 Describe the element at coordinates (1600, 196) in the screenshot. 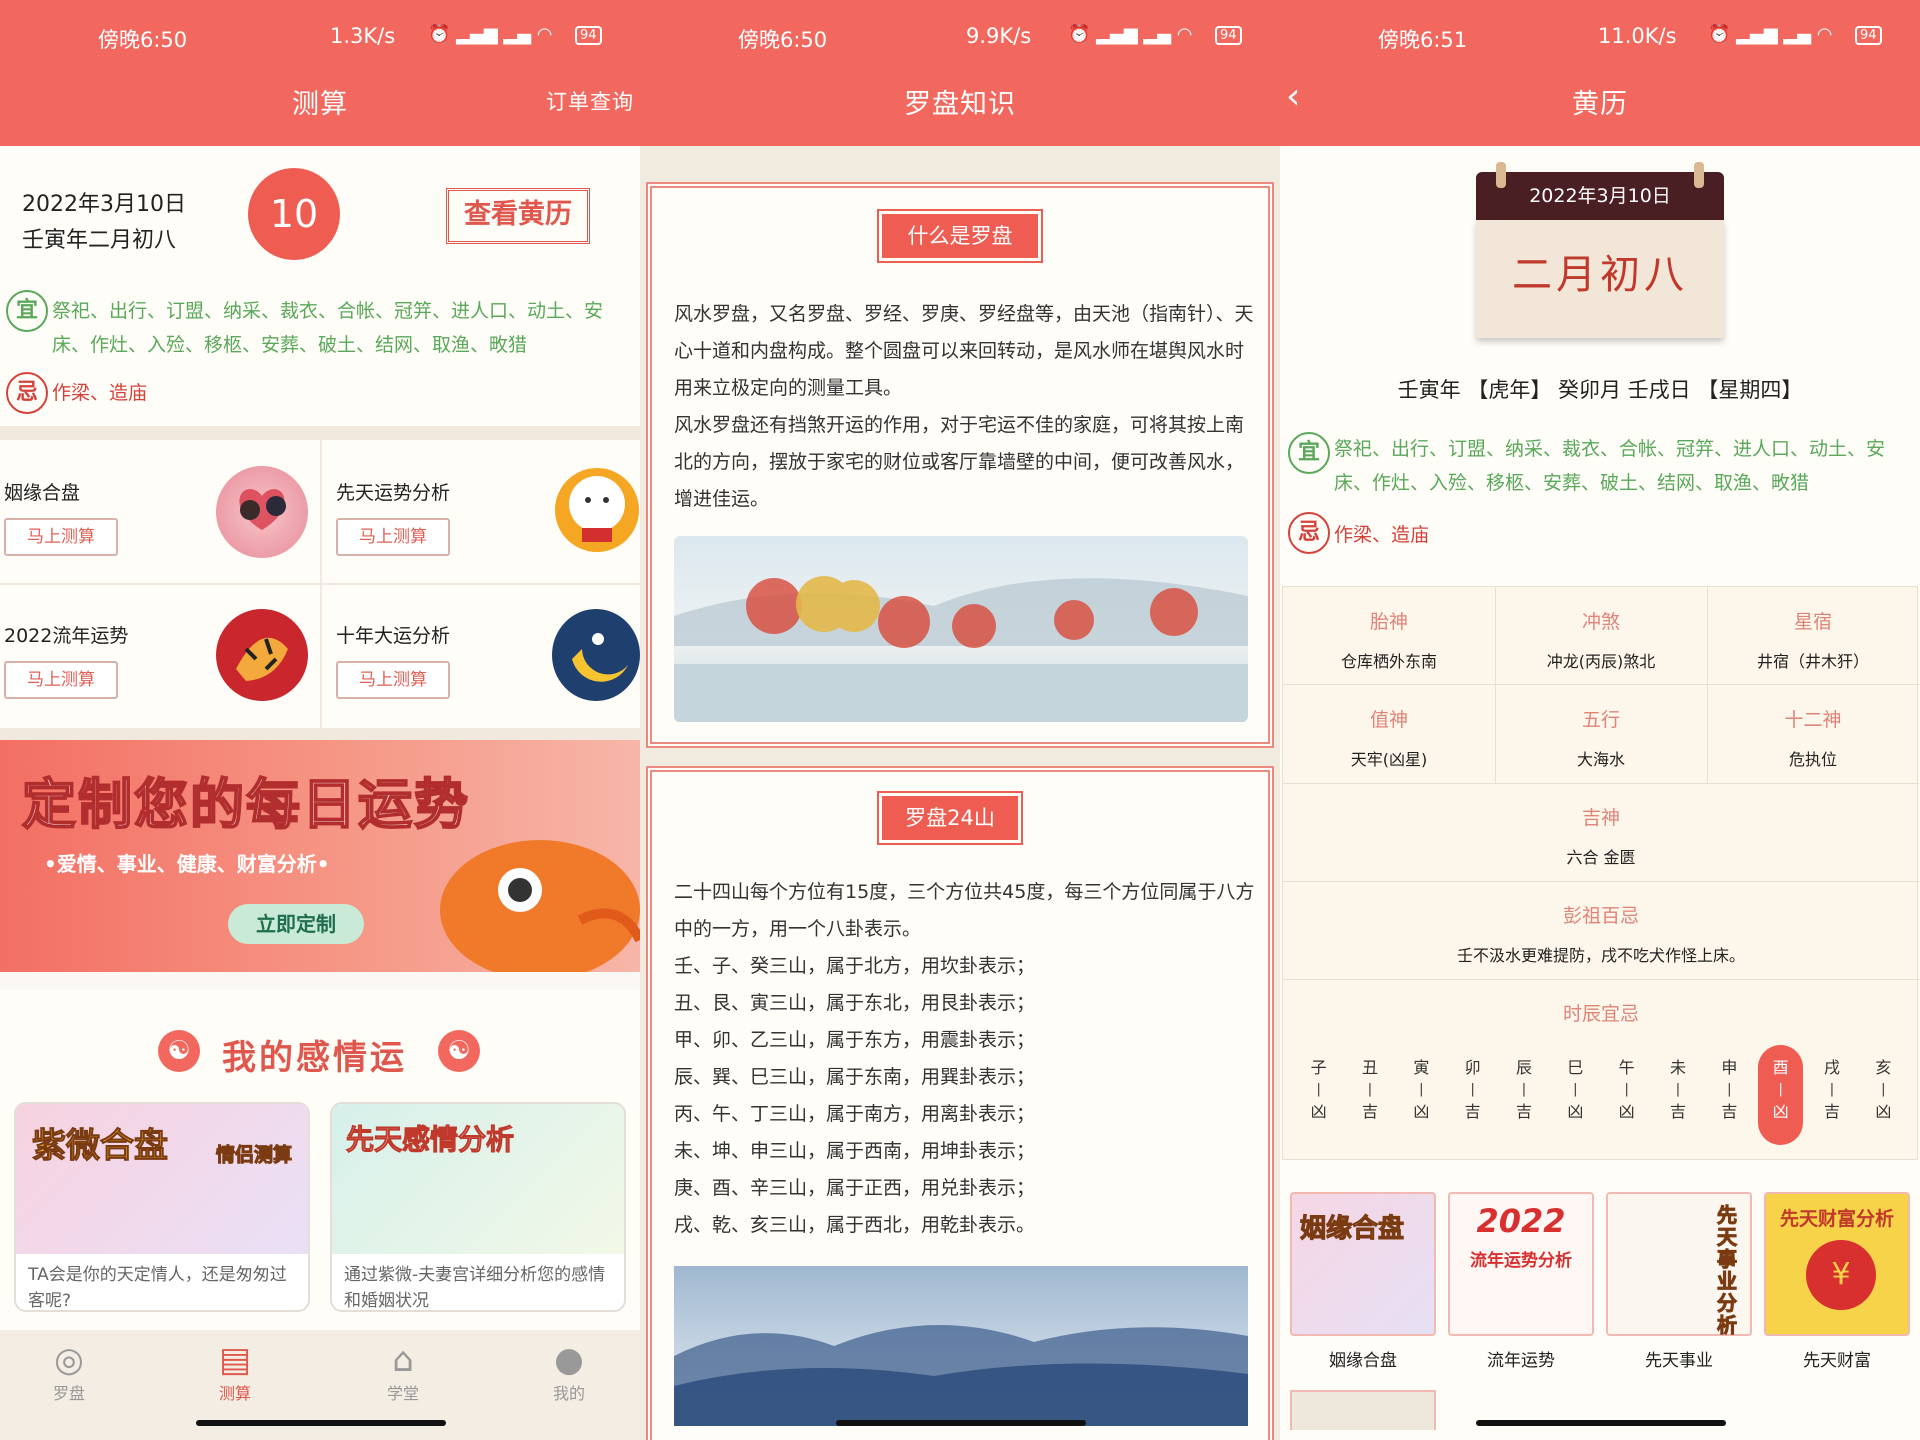

I see `calendar-date: 2022年3月10日` at that location.